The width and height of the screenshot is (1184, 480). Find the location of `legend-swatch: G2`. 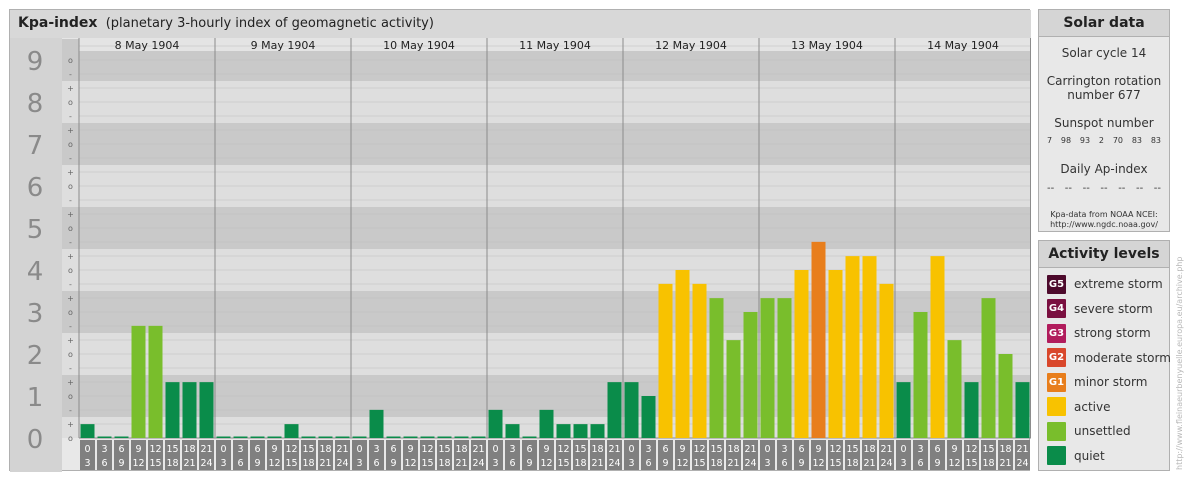

legend-swatch: G2 is located at coordinates (1056, 357).